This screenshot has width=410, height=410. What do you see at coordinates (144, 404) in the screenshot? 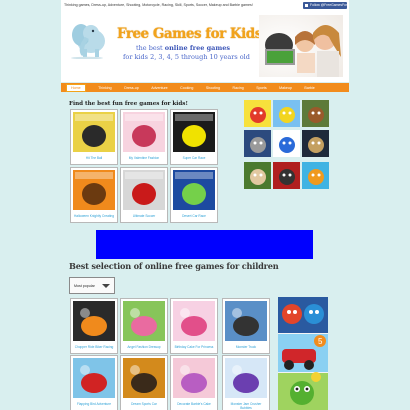
I see `game-title-link: Dream Sports Car` at bounding box center [144, 404].